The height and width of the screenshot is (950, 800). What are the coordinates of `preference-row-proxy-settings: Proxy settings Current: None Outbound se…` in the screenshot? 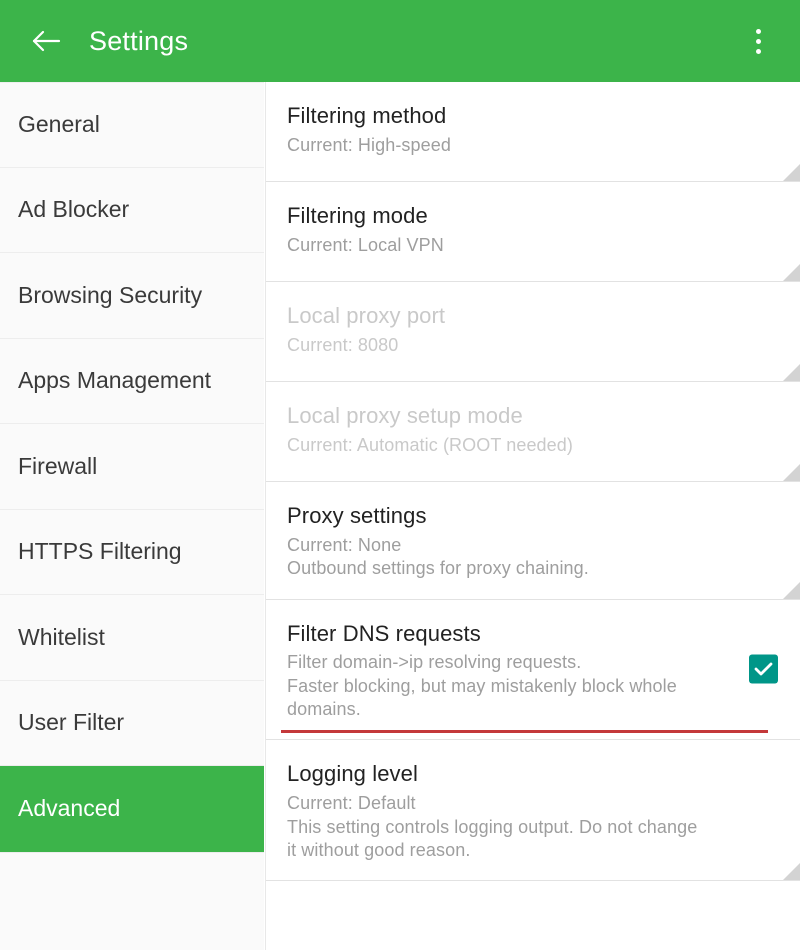 It's located at (533, 541).